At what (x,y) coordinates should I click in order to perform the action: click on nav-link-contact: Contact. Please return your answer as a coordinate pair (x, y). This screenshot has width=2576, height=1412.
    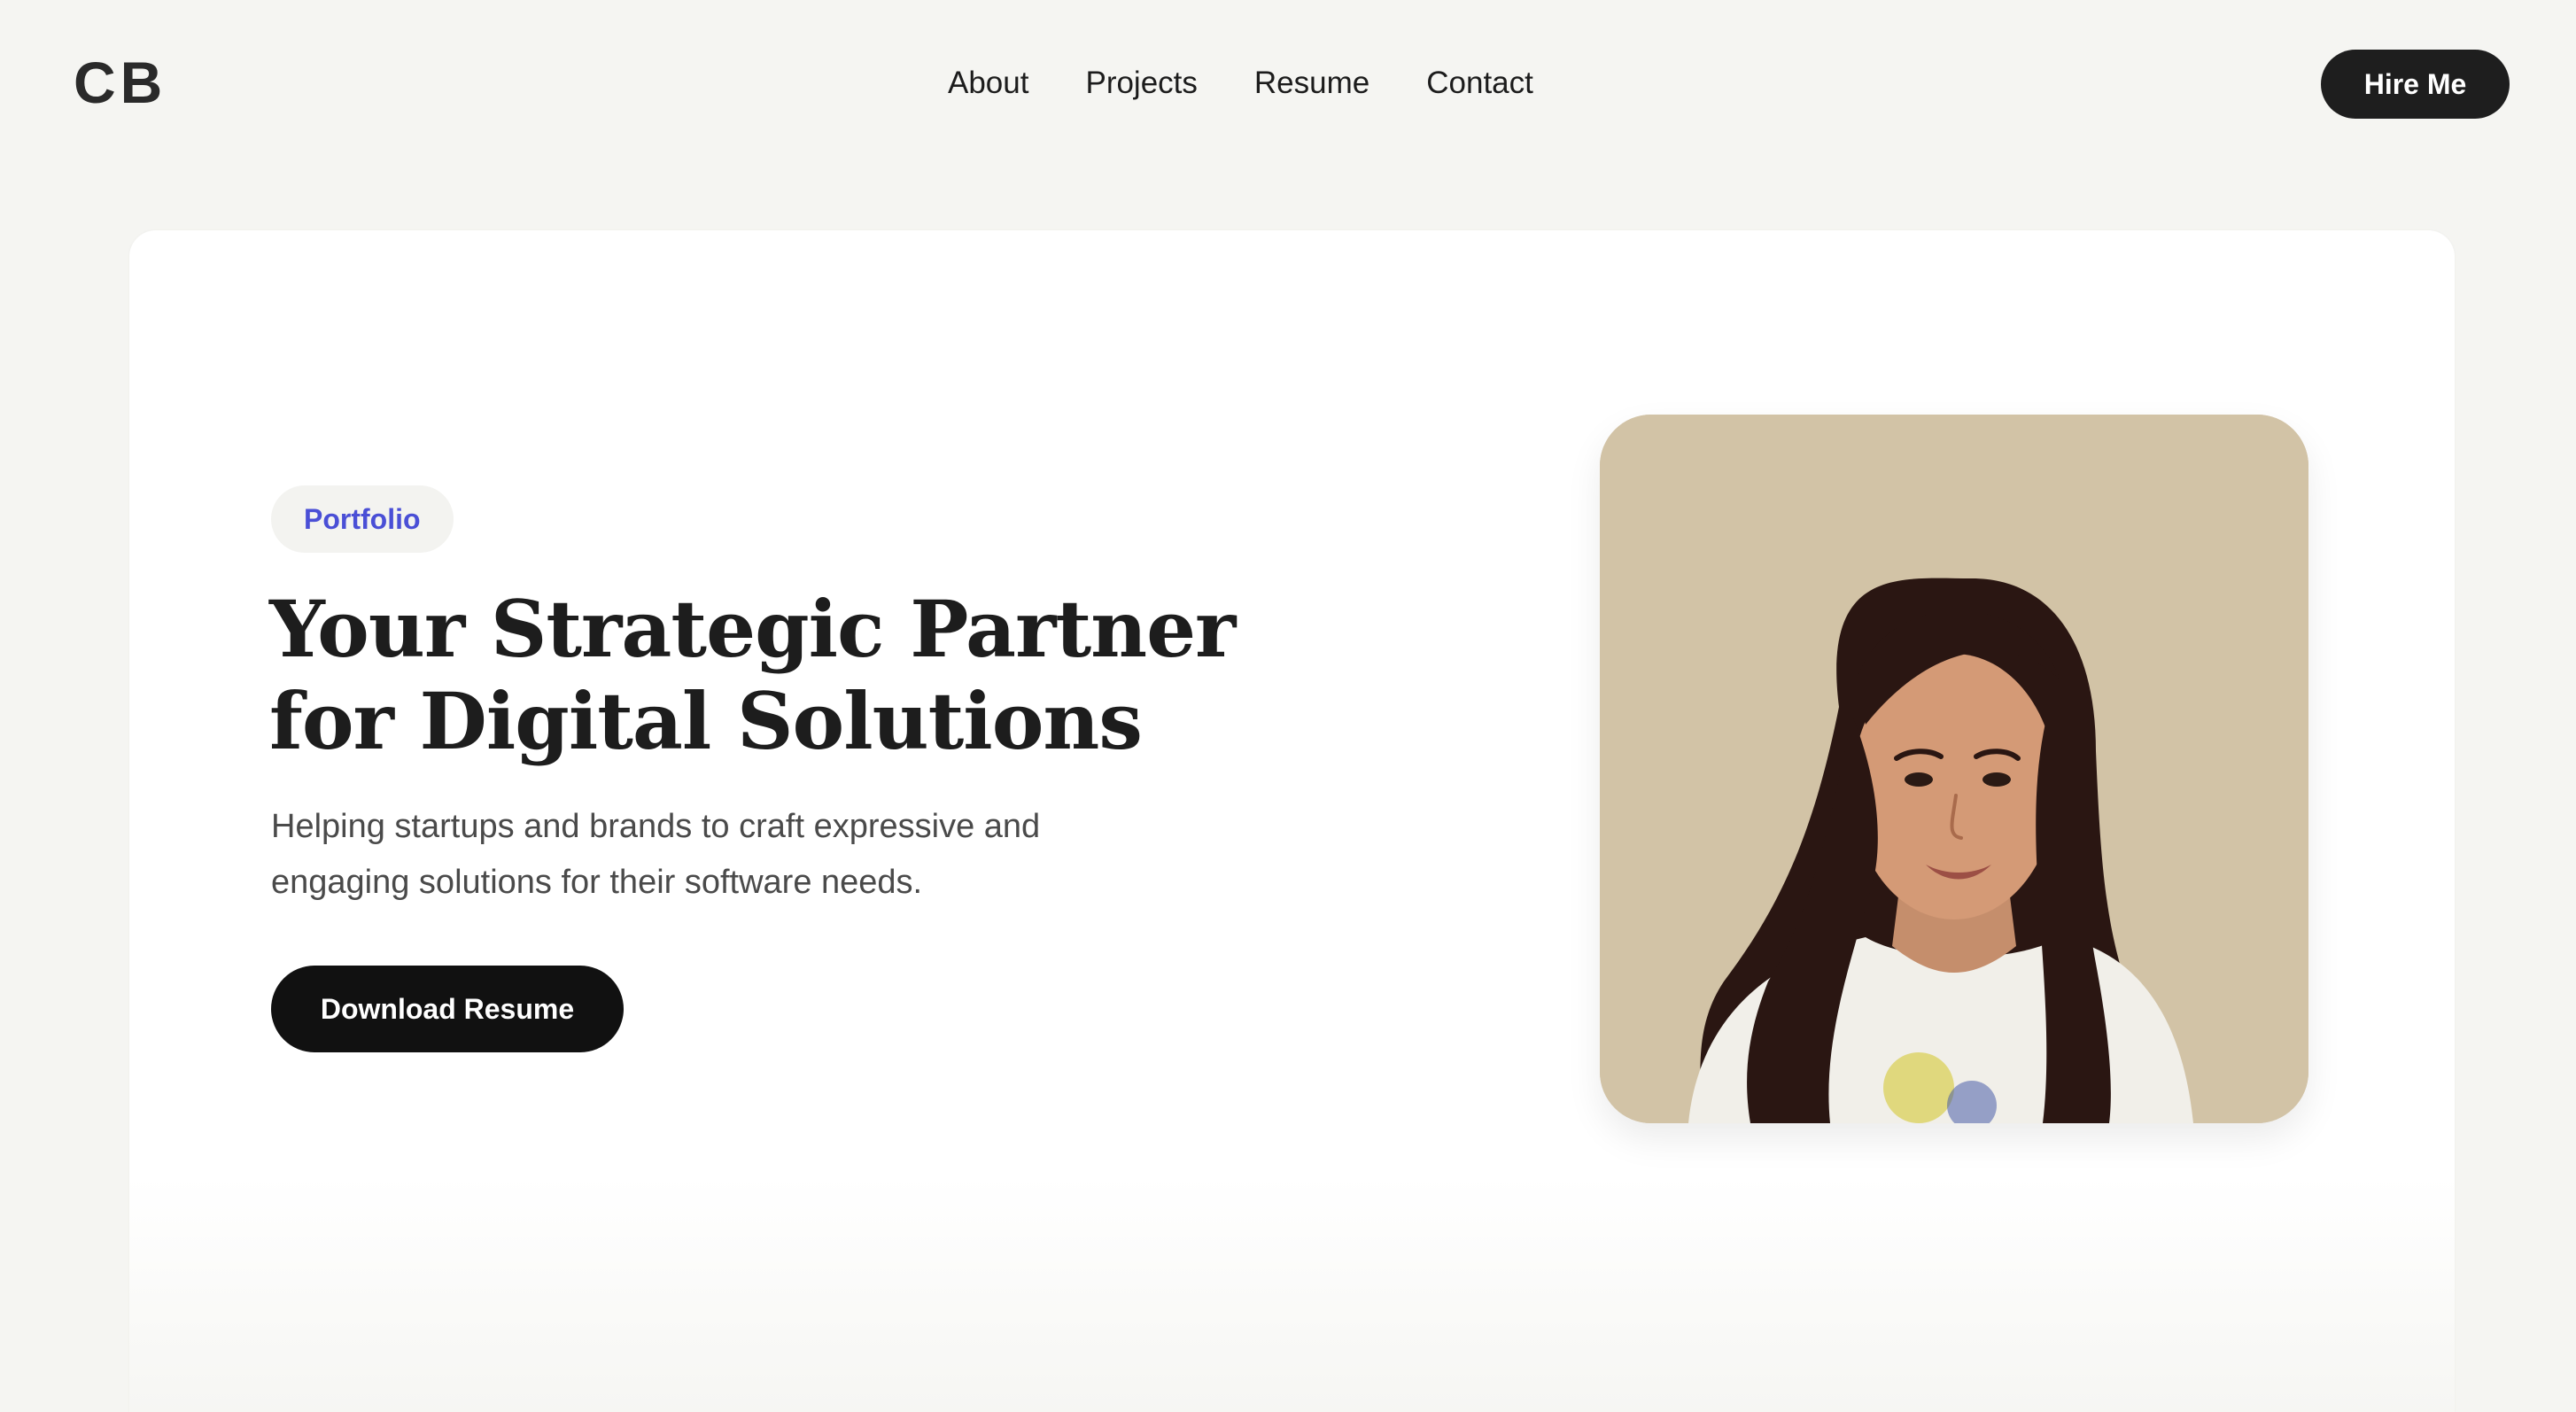
    Looking at the image, I should click on (1479, 83).